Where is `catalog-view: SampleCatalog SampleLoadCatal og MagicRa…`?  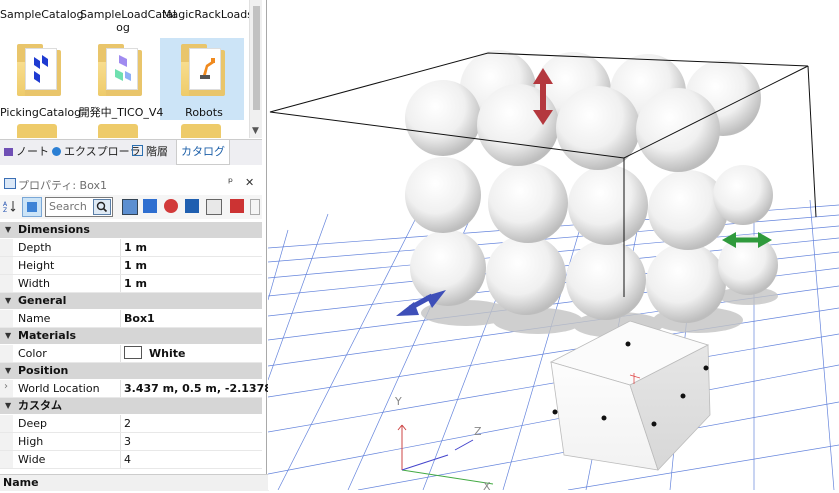 catalog-view: SampleCatalog SampleLoadCatal og MagicRa… is located at coordinates (131, 69).